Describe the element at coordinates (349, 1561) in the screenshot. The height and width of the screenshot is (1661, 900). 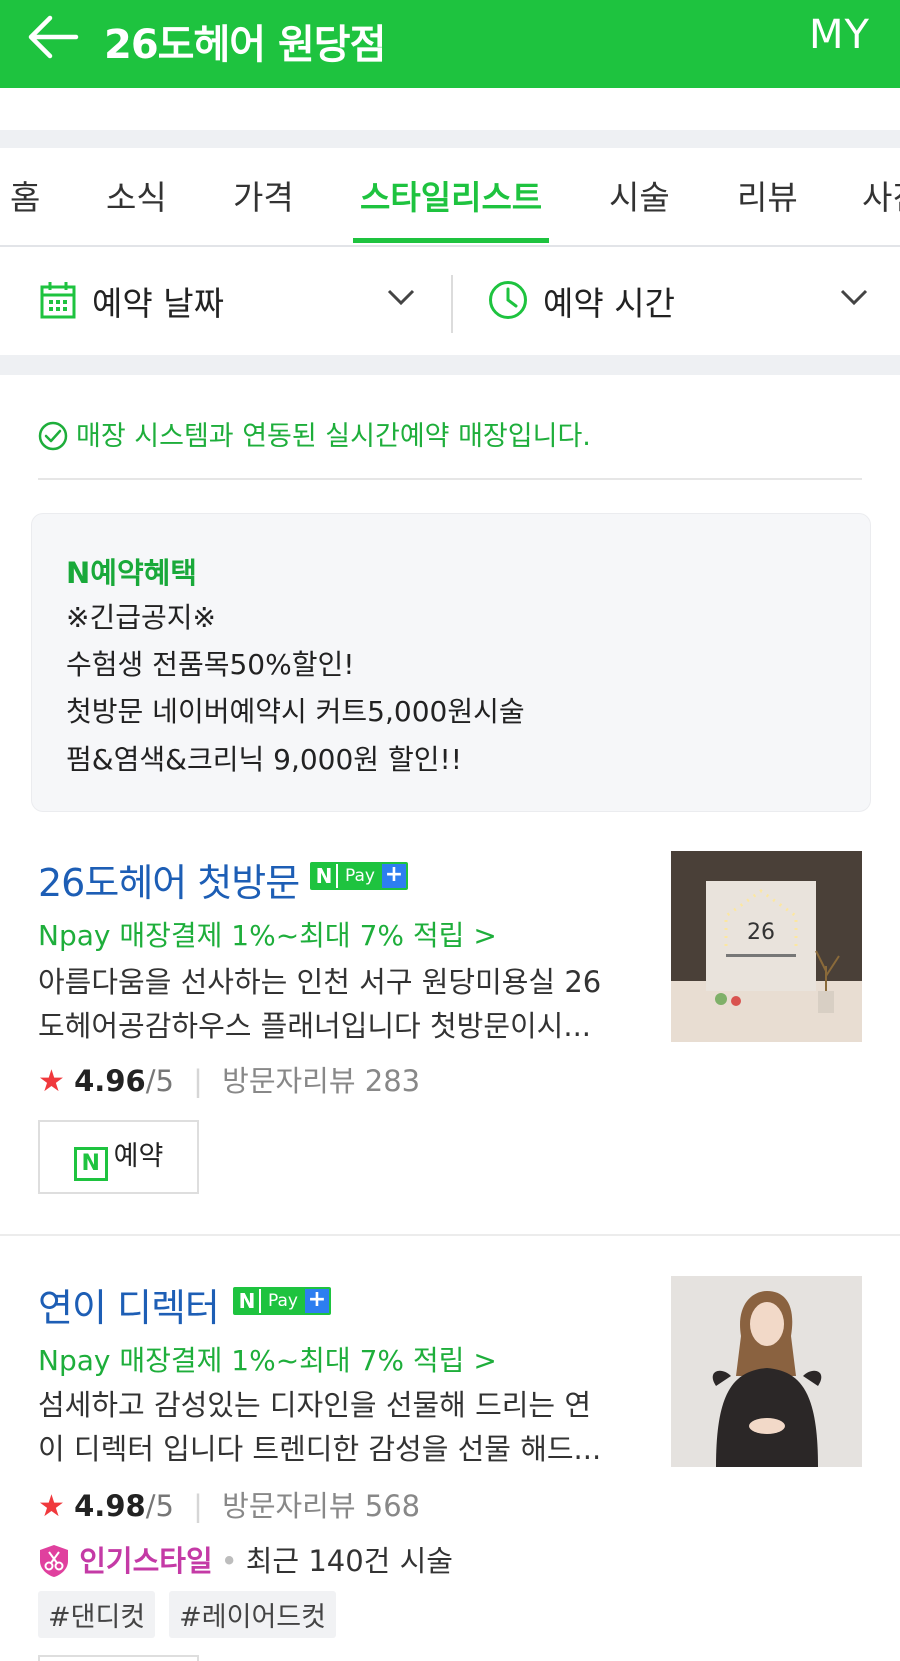
I see `recent-count: 최근 140건 시술` at that location.